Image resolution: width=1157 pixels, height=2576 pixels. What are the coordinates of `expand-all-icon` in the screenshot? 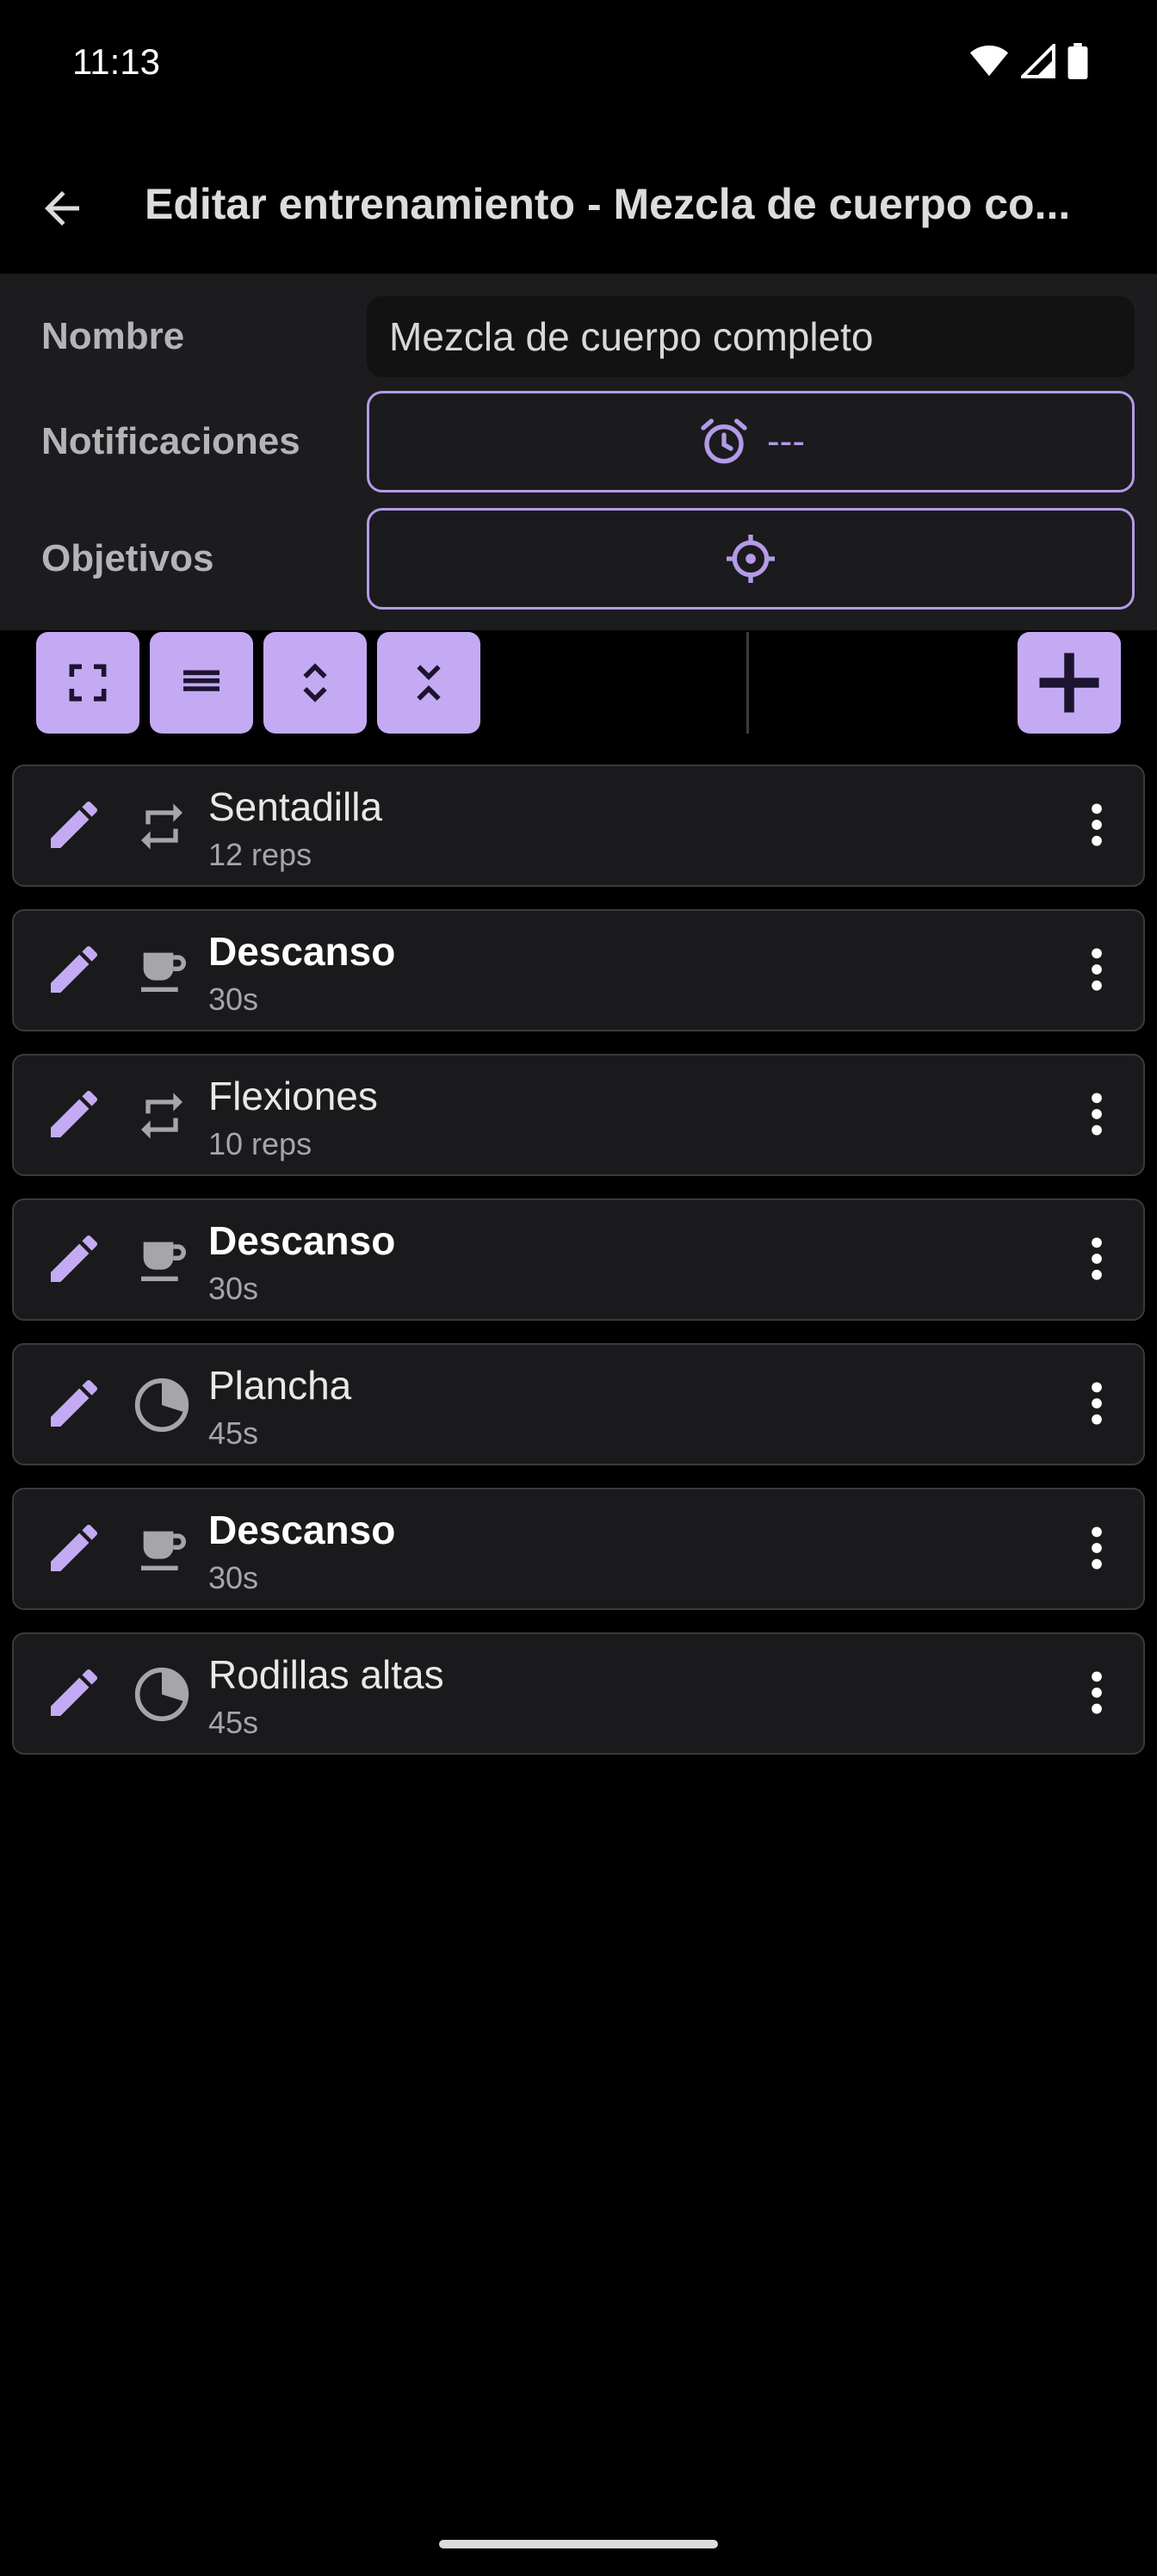 It's located at (315, 683).